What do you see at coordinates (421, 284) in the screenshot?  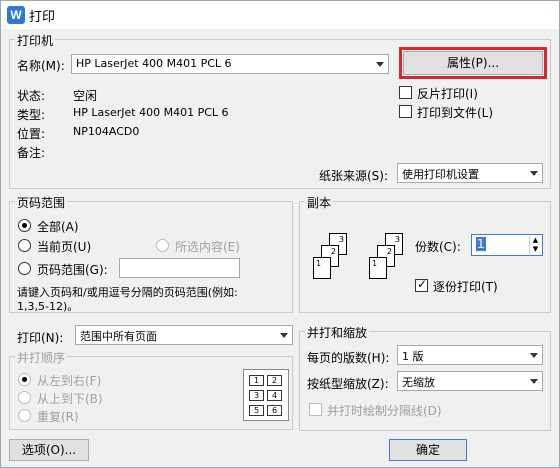 I see `collate-checkbox` at bounding box center [421, 284].